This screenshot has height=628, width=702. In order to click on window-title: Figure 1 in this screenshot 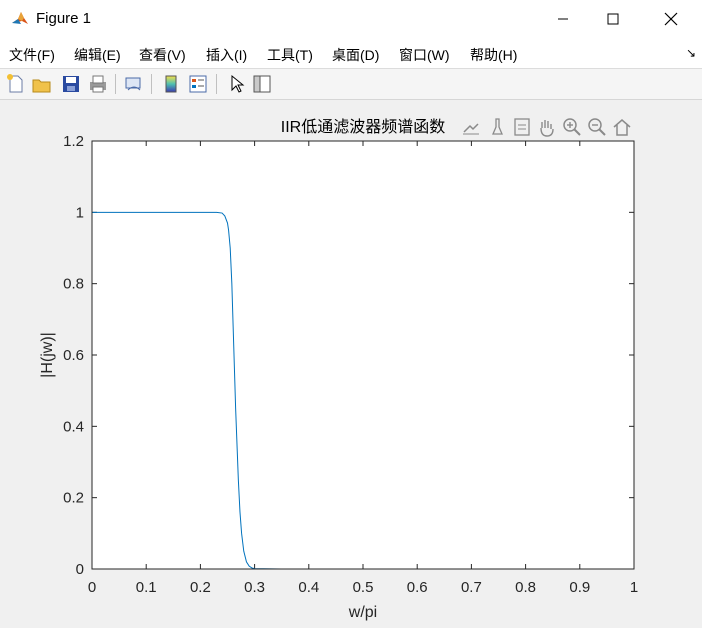, I will do `click(64, 18)`.